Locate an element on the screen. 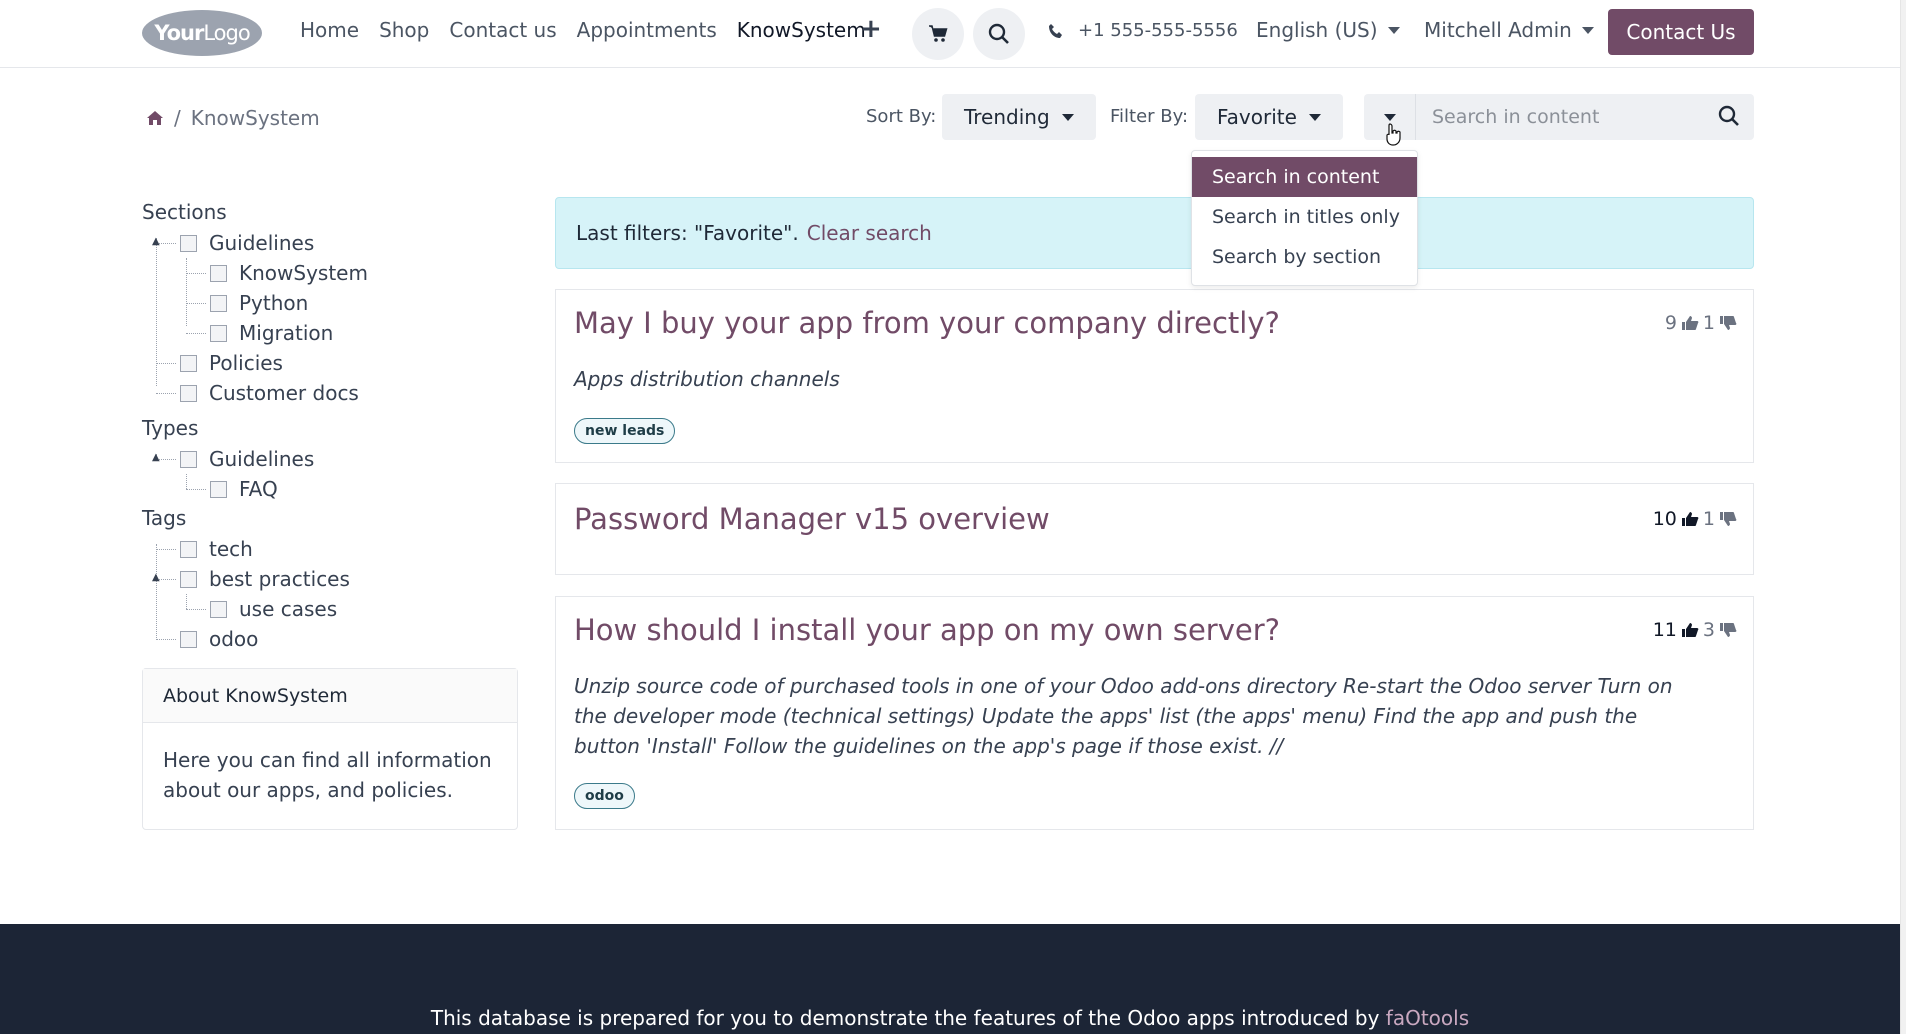 This screenshot has width=1906, height=1034. contact-us-button: Contact Us is located at coordinates (1681, 32).